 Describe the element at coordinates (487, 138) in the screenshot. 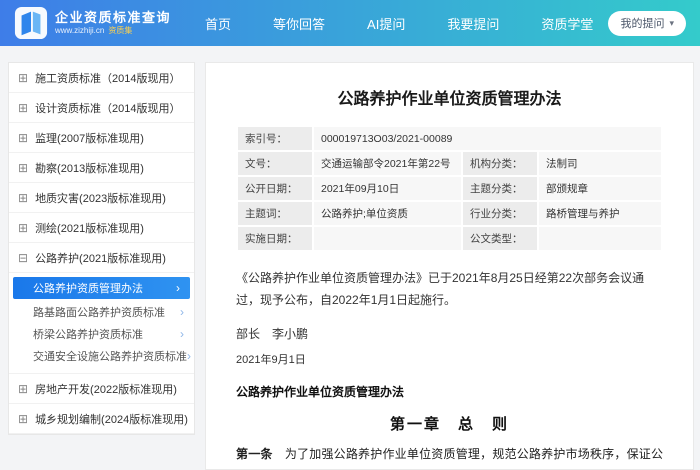

I see `meta-value-index: 000019713O03/2021-00089` at that location.